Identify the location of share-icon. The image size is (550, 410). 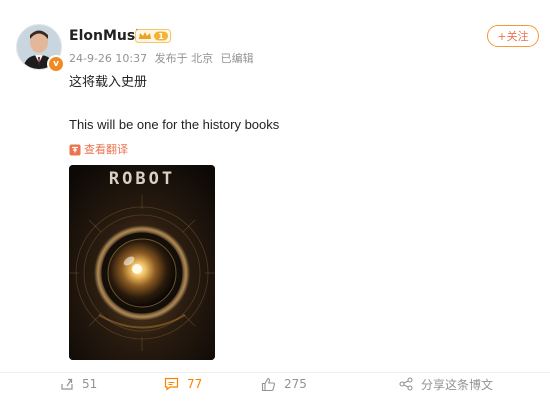
(406, 384).